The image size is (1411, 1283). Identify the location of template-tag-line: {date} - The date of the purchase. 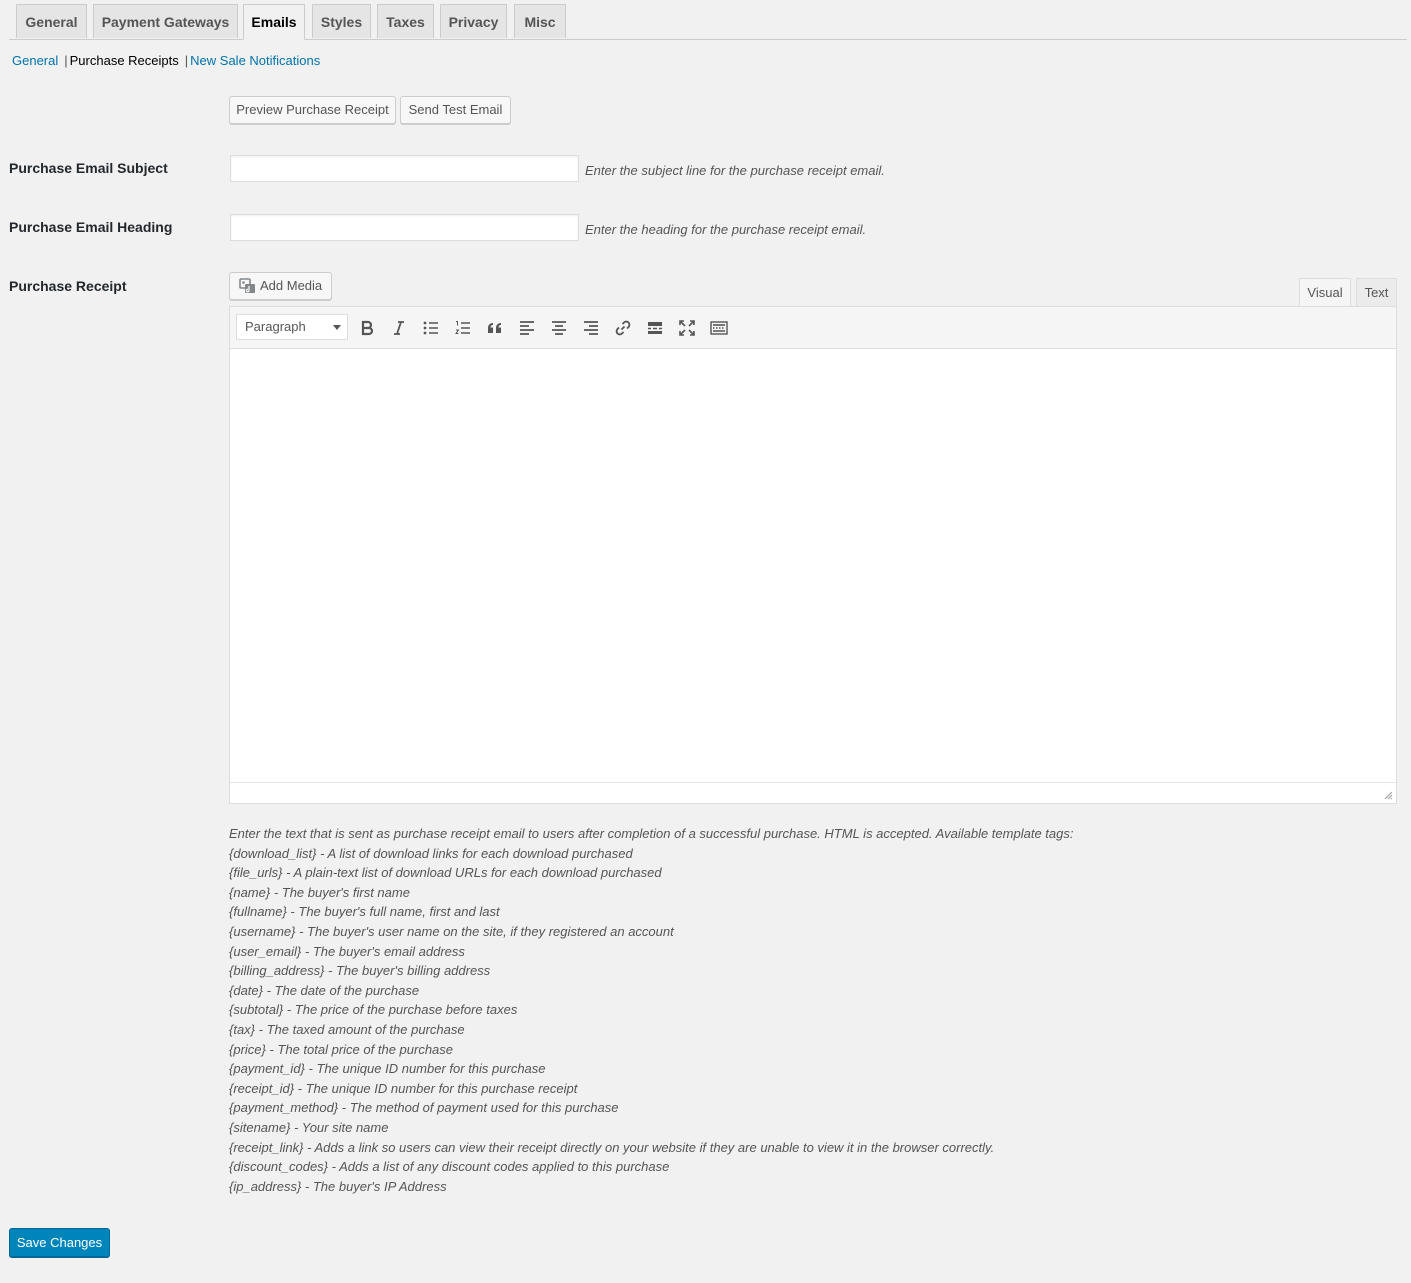
(324, 990).